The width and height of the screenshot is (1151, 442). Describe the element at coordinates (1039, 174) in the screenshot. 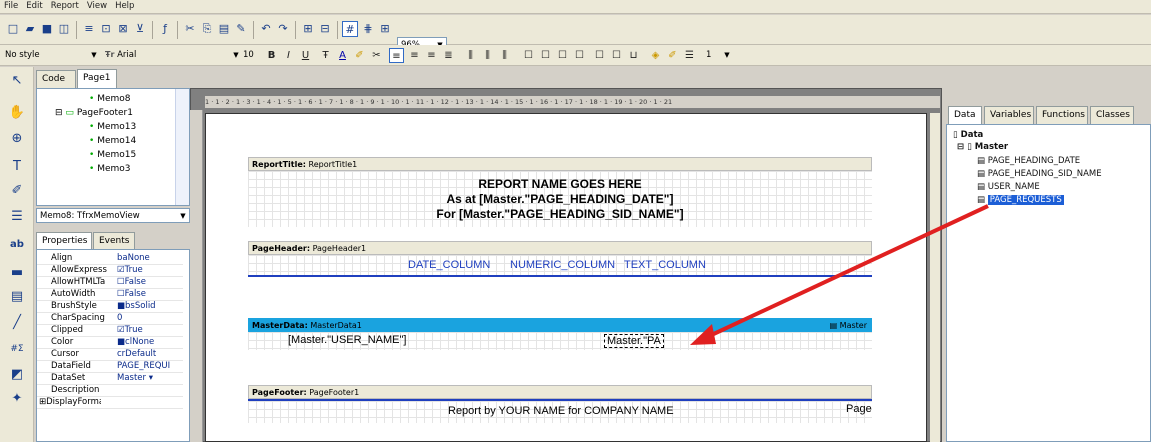

I see `data-field: ▤ PAGE_HEADING_SID_NAME` at that location.